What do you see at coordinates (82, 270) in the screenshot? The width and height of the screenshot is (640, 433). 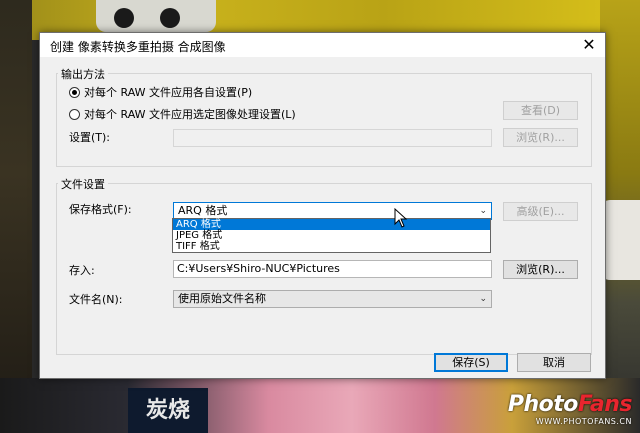 I see `save-to-label: 存入:` at bounding box center [82, 270].